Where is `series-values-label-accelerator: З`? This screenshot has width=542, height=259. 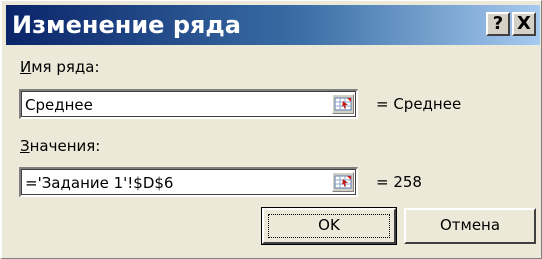 series-values-label-accelerator: З is located at coordinates (25, 146).